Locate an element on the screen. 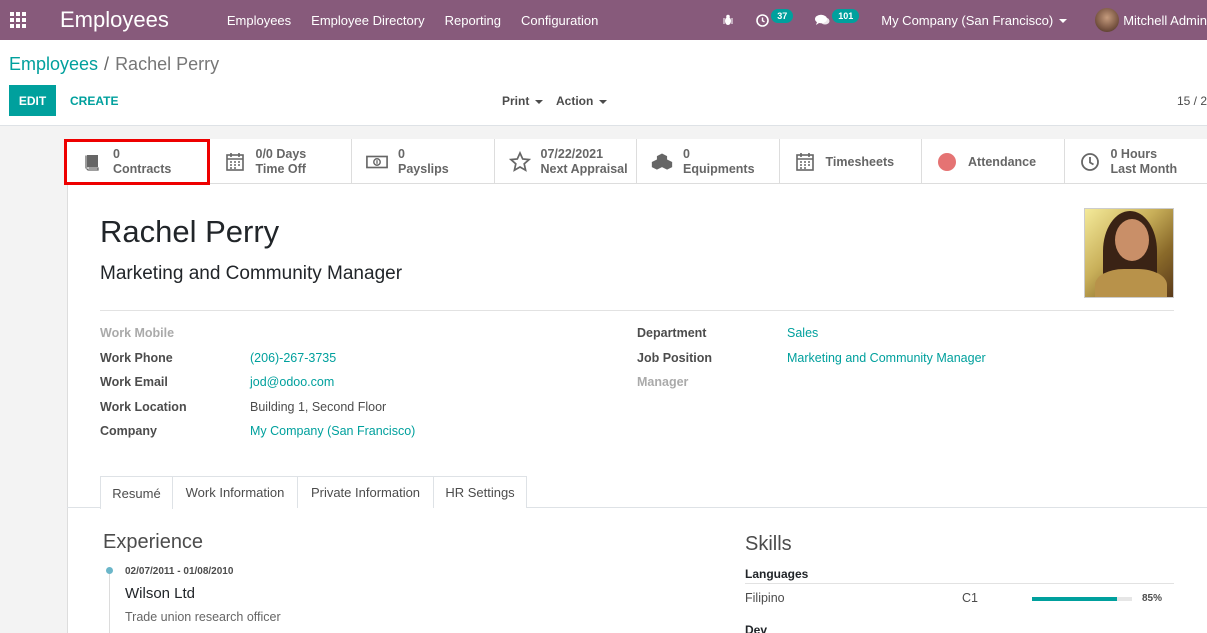 The height and width of the screenshot is (633, 1207). manager-label: Manager is located at coordinates (663, 382).